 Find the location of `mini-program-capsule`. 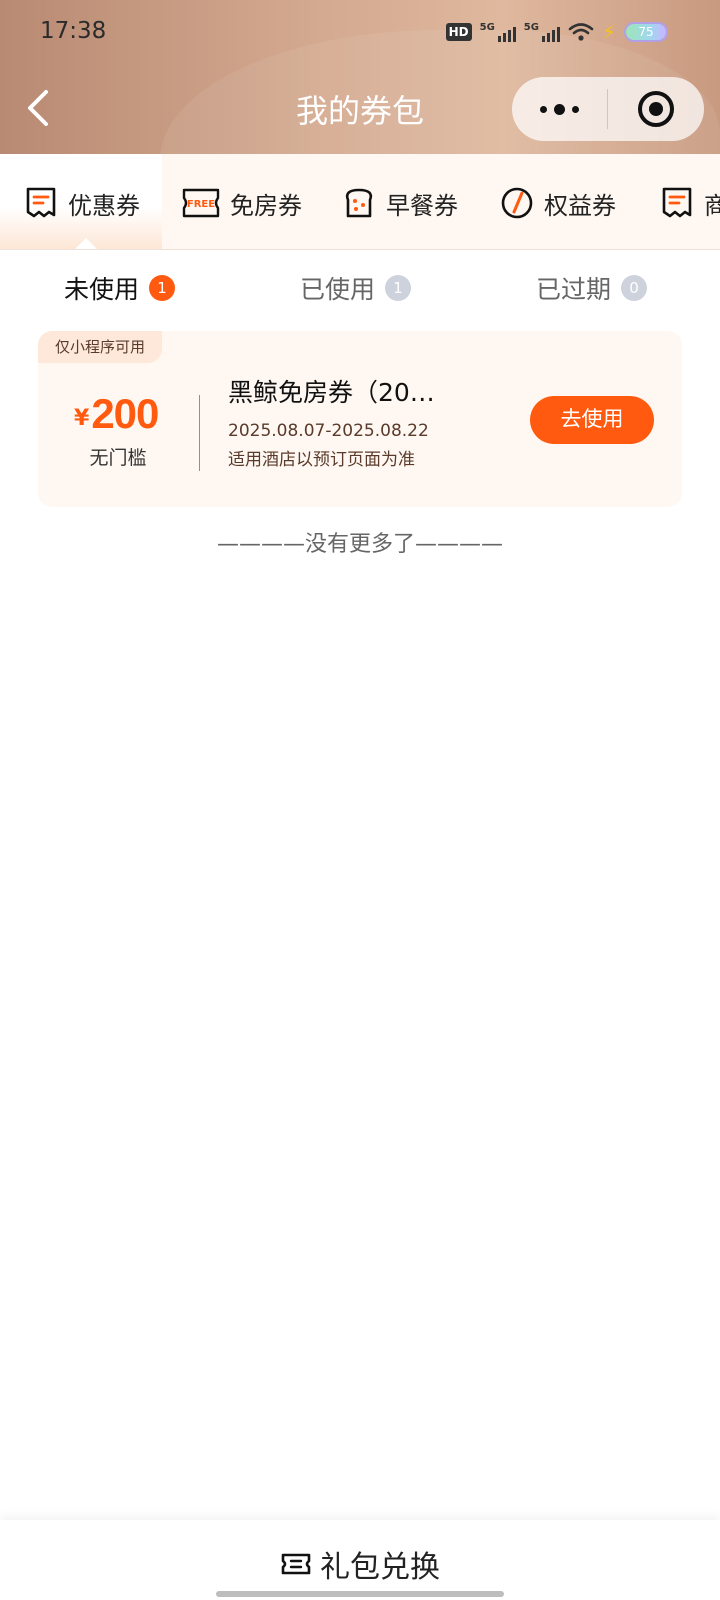

mini-program-capsule is located at coordinates (608, 109).